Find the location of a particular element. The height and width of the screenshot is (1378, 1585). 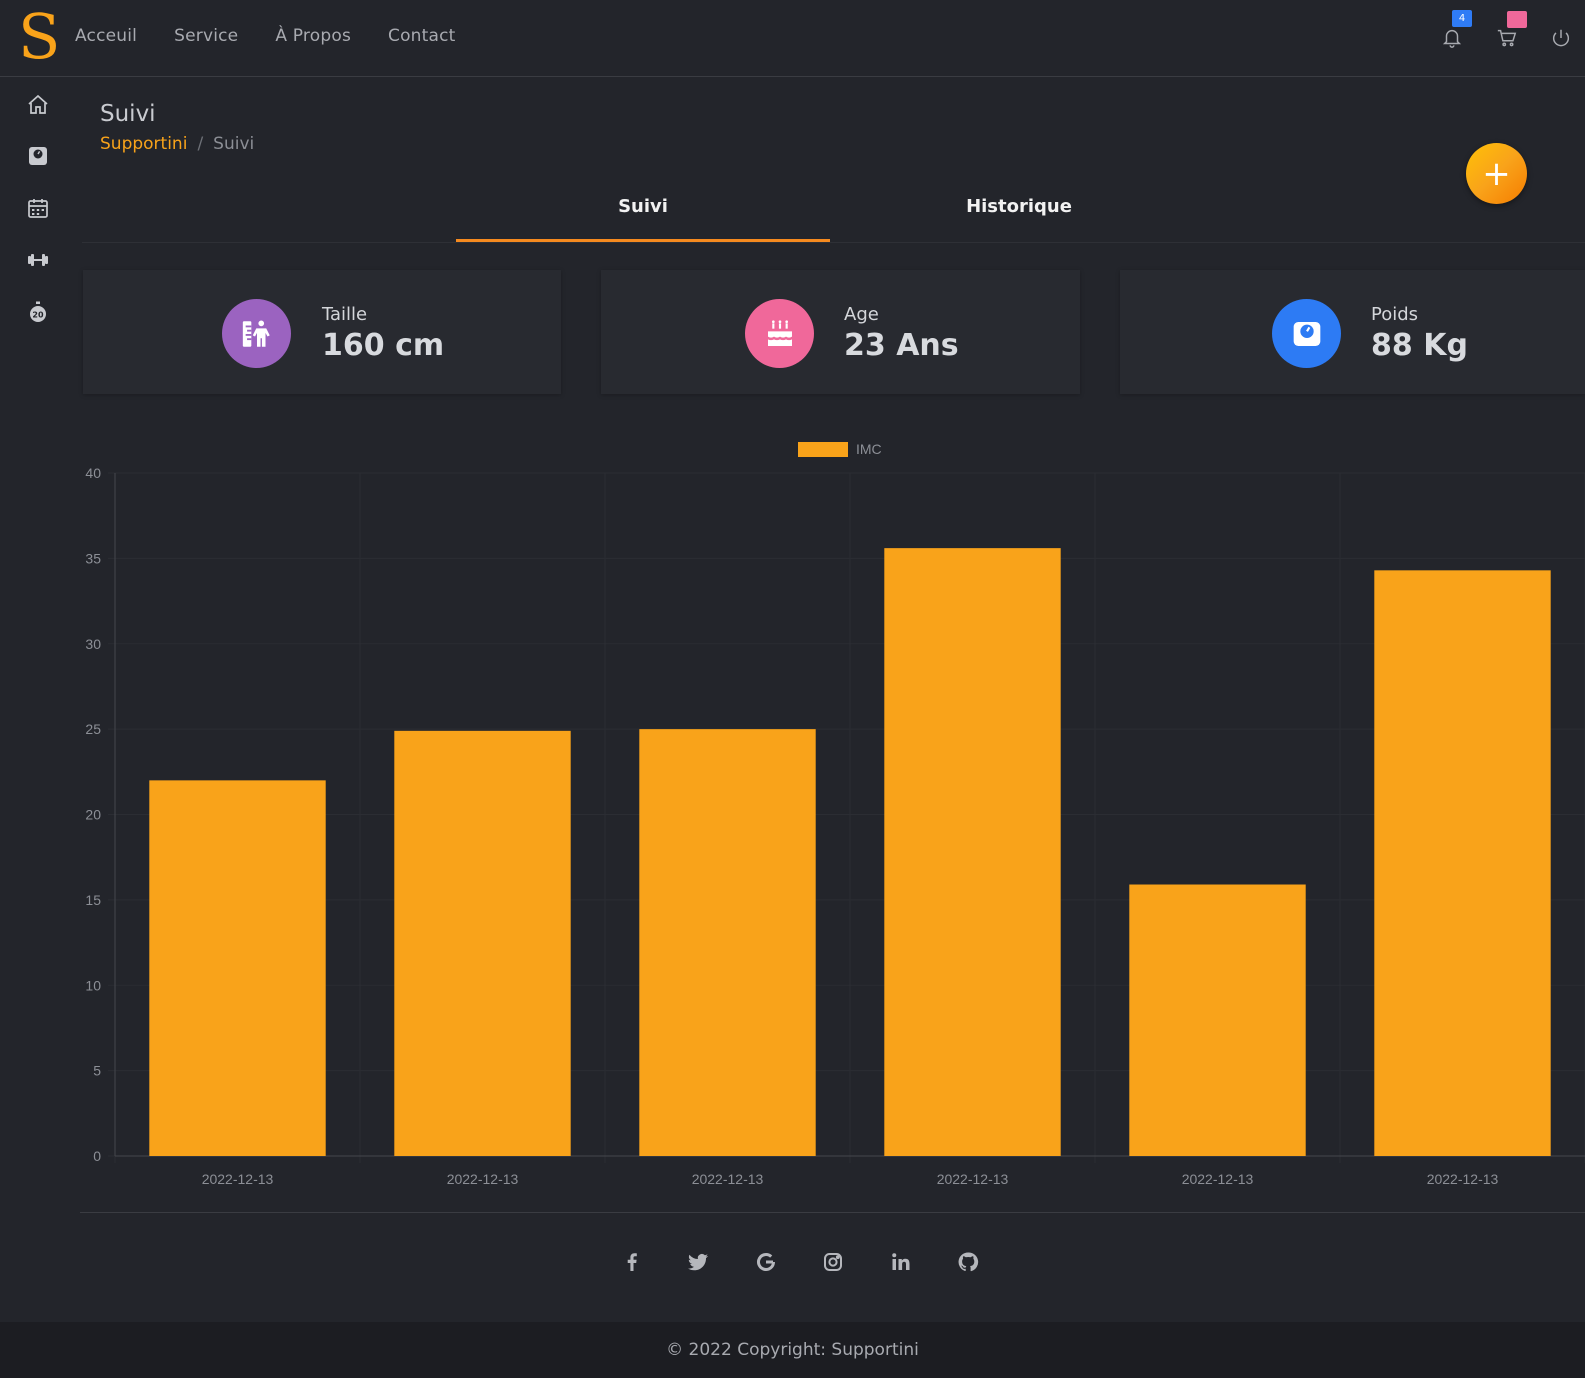

tab-historique: Historique is located at coordinates (1019, 213).